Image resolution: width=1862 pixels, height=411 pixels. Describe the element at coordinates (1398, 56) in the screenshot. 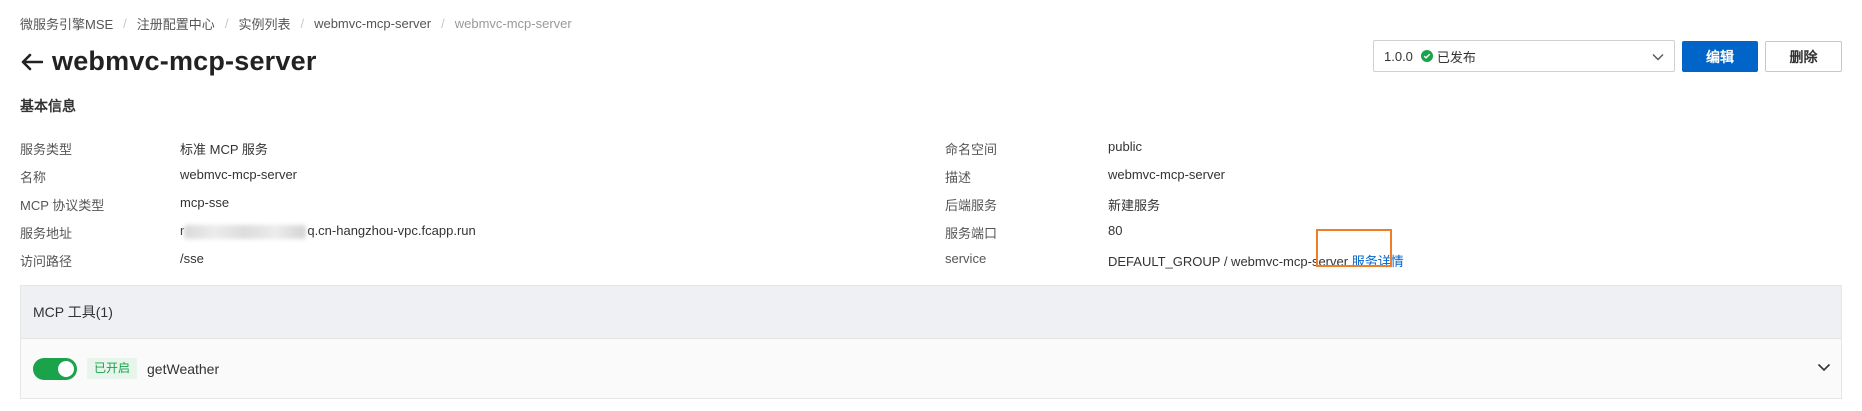

I see `version-value: 1.0.0` at that location.